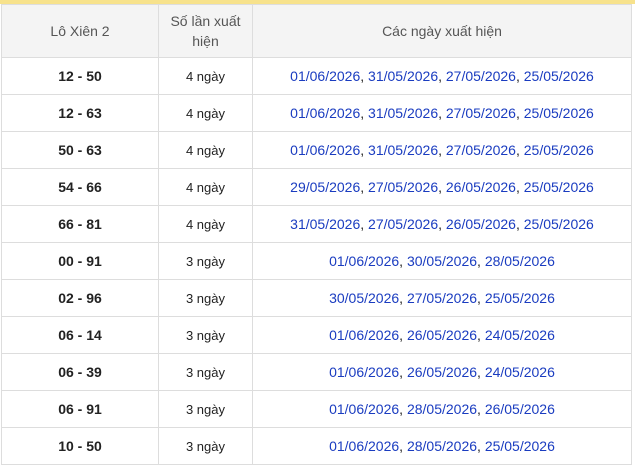 The image size is (635, 470). Describe the element at coordinates (205, 21) in the screenshot. I see `header-count-label-line1: Số lần xuất` at that location.